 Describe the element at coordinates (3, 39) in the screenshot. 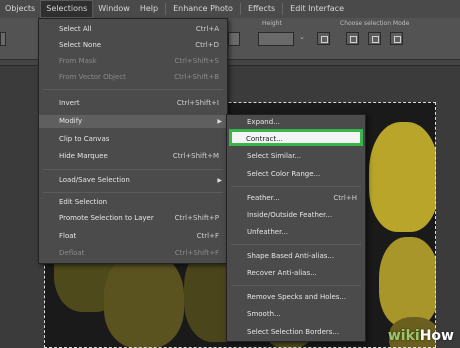

I see `toolbar-field-left` at that location.